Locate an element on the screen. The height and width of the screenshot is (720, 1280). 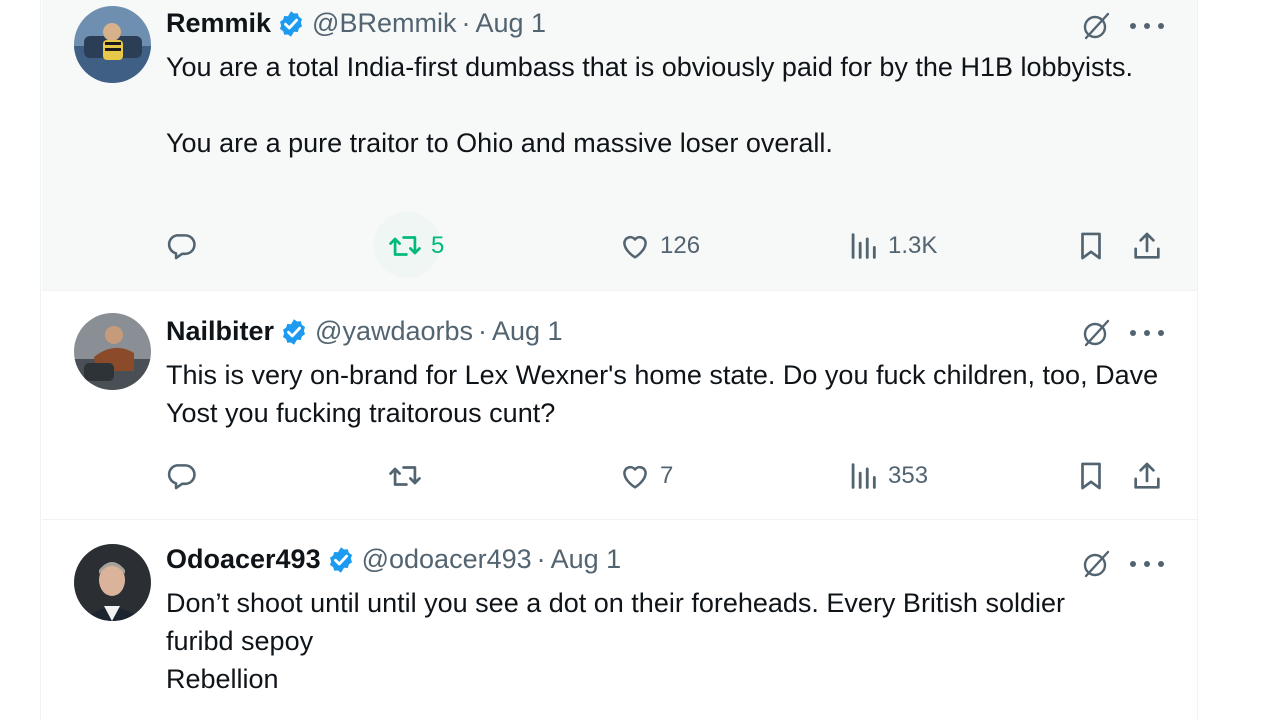
view-count: 1.3K is located at coordinates (913, 245).